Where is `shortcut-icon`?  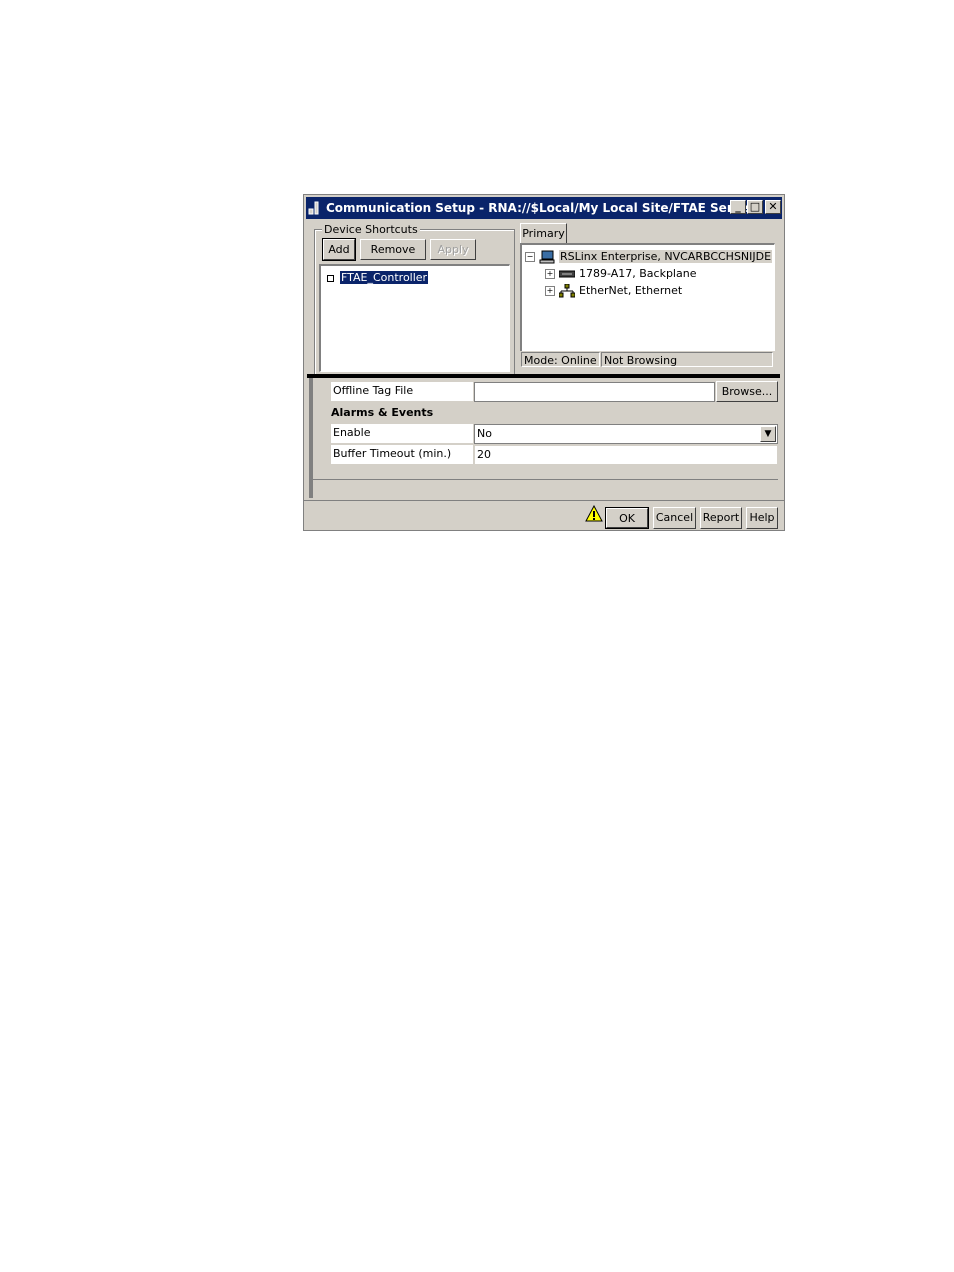 shortcut-icon is located at coordinates (330, 278).